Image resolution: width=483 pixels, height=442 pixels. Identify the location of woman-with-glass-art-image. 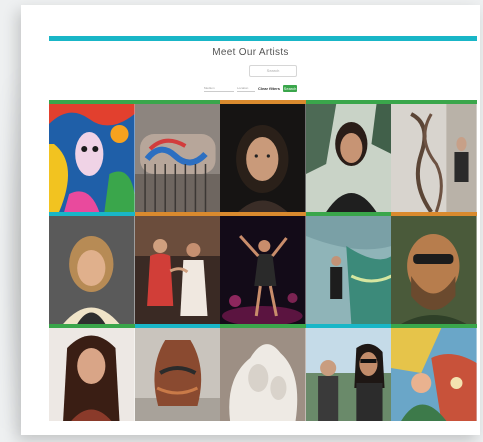
(348, 270).